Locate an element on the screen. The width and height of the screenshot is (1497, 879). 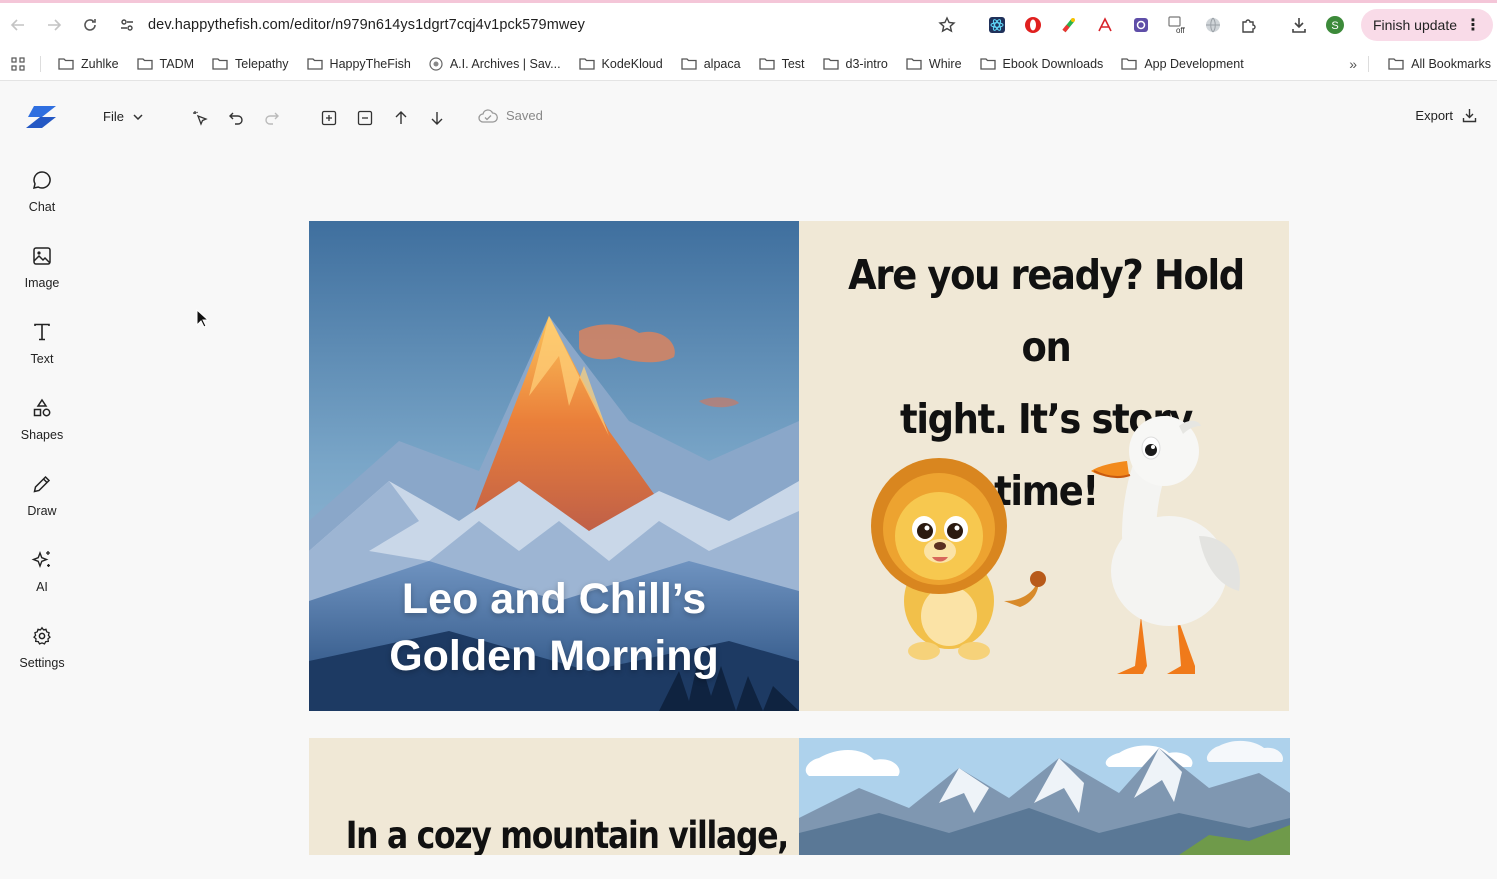
downloads-icon is located at coordinates (1299, 25).